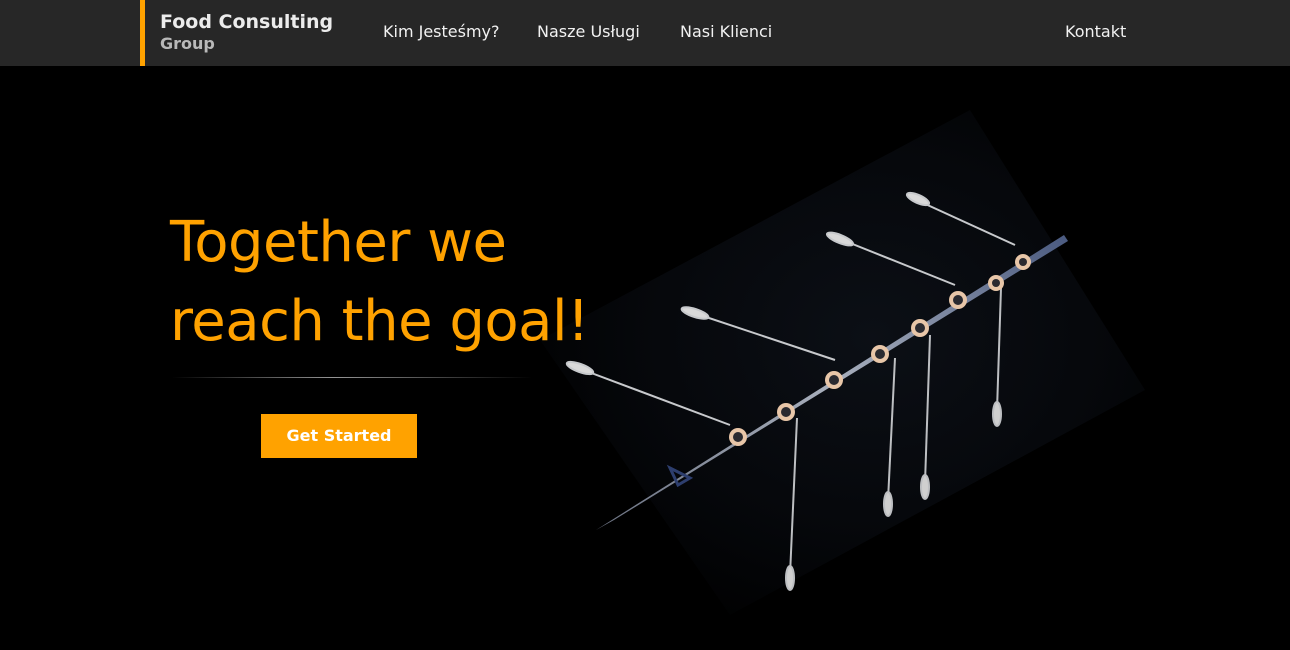  What do you see at coordinates (1095, 32) in the screenshot?
I see `nav-link-kontakt: Kontakt` at bounding box center [1095, 32].